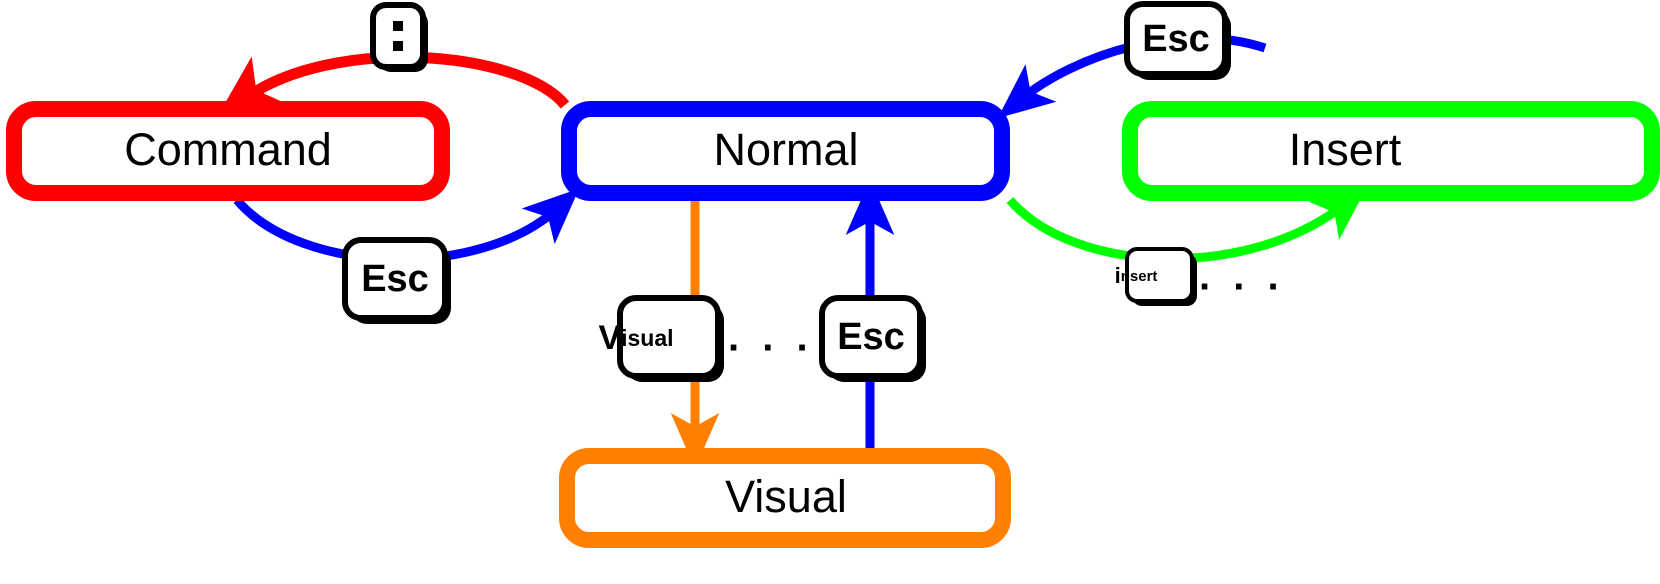  What do you see at coordinates (1139, 276) in the screenshot?
I see `keycap-insert-rest: nsert` at bounding box center [1139, 276].